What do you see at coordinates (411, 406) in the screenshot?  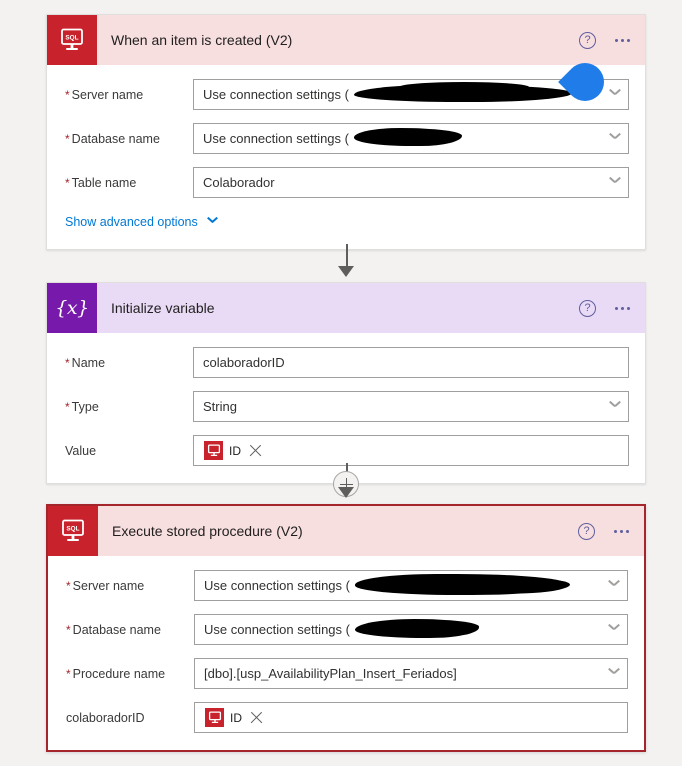 I see `variable-type-dropdown: String` at bounding box center [411, 406].